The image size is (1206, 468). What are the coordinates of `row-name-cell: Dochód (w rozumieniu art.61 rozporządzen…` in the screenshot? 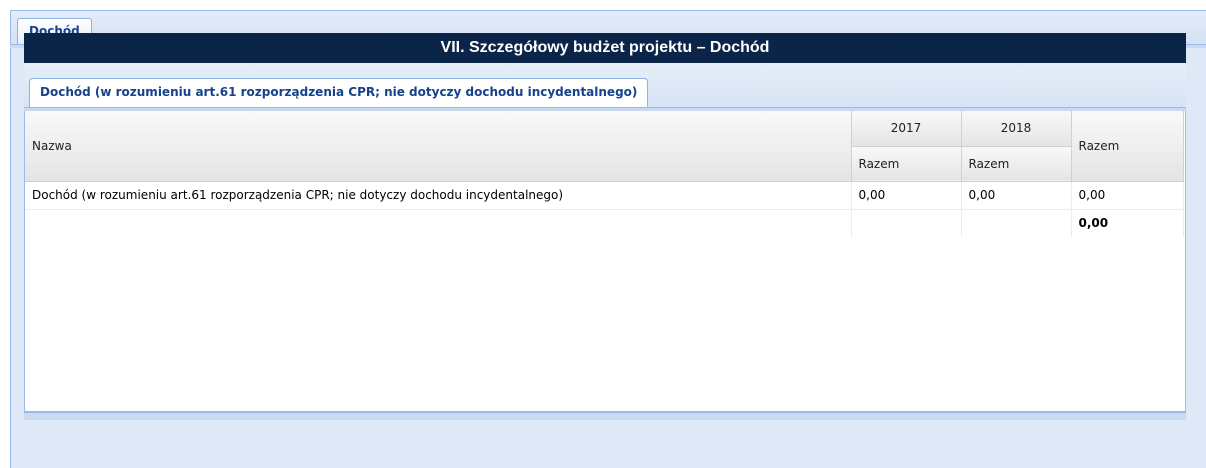 It's located at (438, 195).